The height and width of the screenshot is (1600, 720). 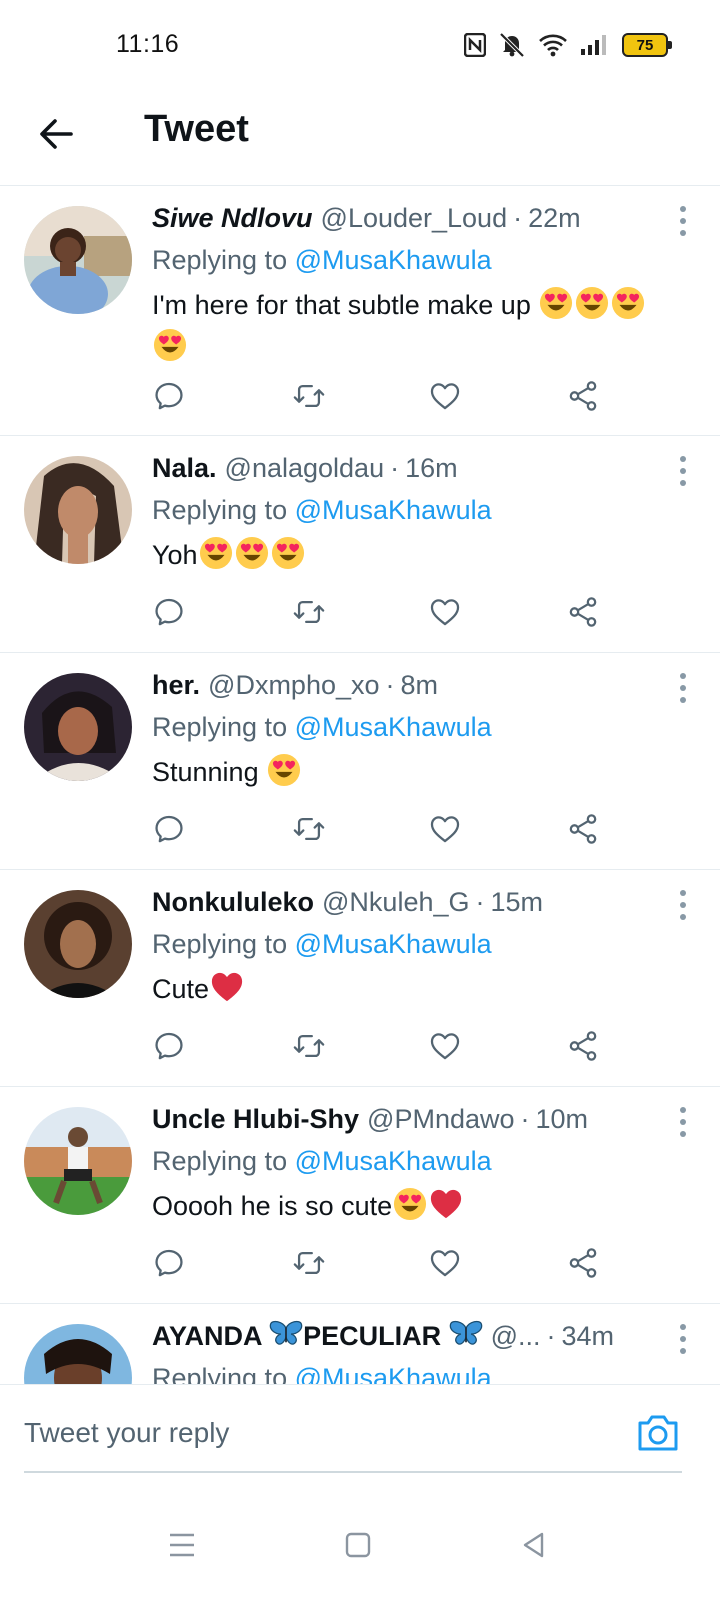 What do you see at coordinates (353, 1472) in the screenshot?
I see `reply-underline` at bounding box center [353, 1472].